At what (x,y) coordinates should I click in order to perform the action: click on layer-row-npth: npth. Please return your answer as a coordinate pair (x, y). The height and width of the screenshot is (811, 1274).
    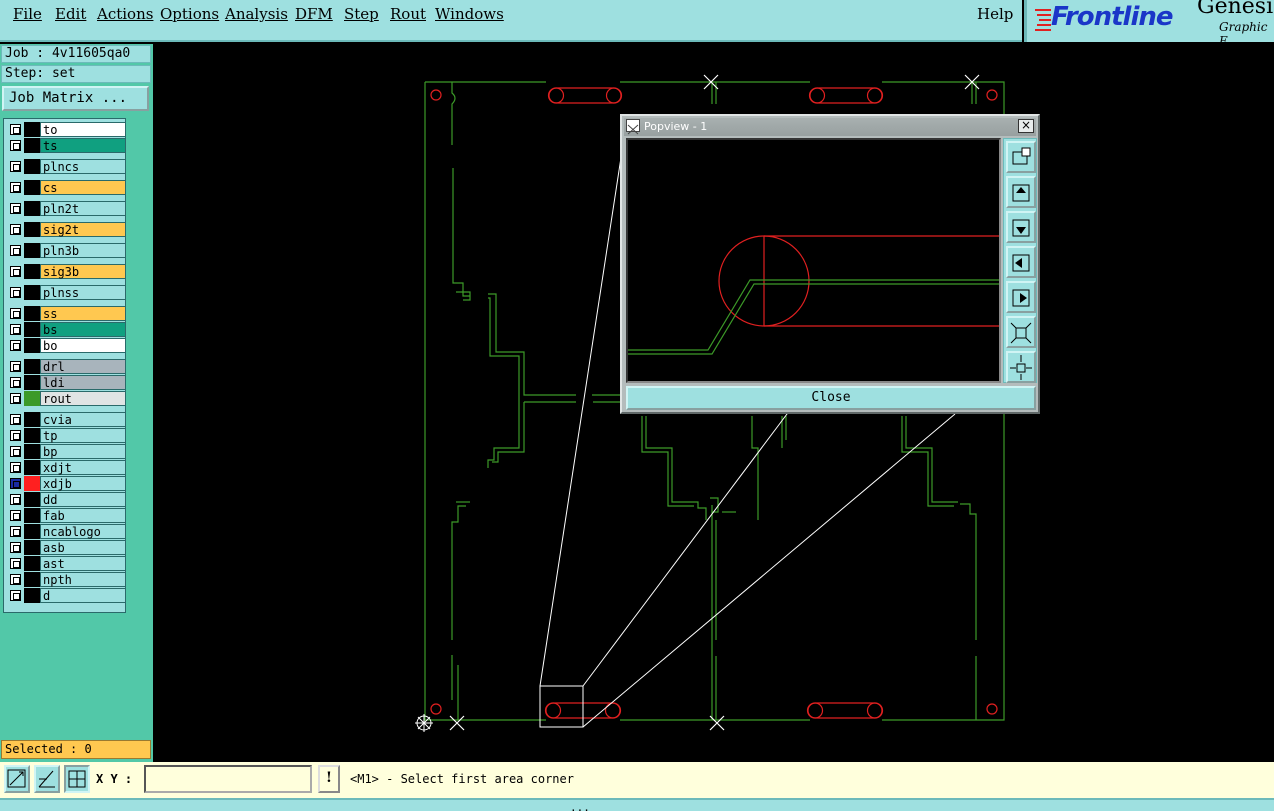
    Looking at the image, I should click on (66, 579).